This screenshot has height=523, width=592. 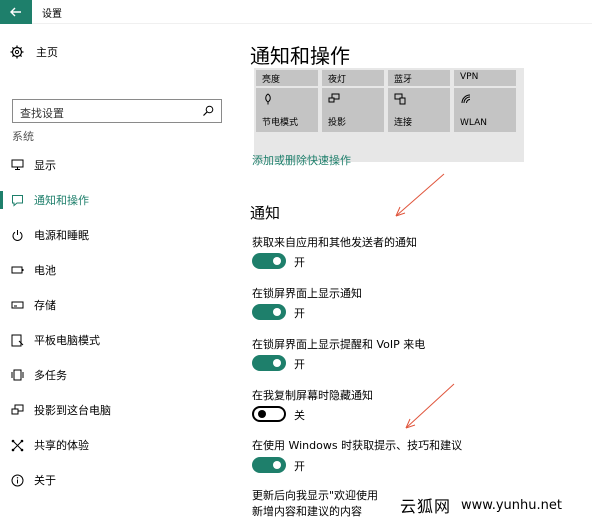 What do you see at coordinates (511, 505) in the screenshot?
I see `watermark-url: www.yunhu.net` at bounding box center [511, 505].